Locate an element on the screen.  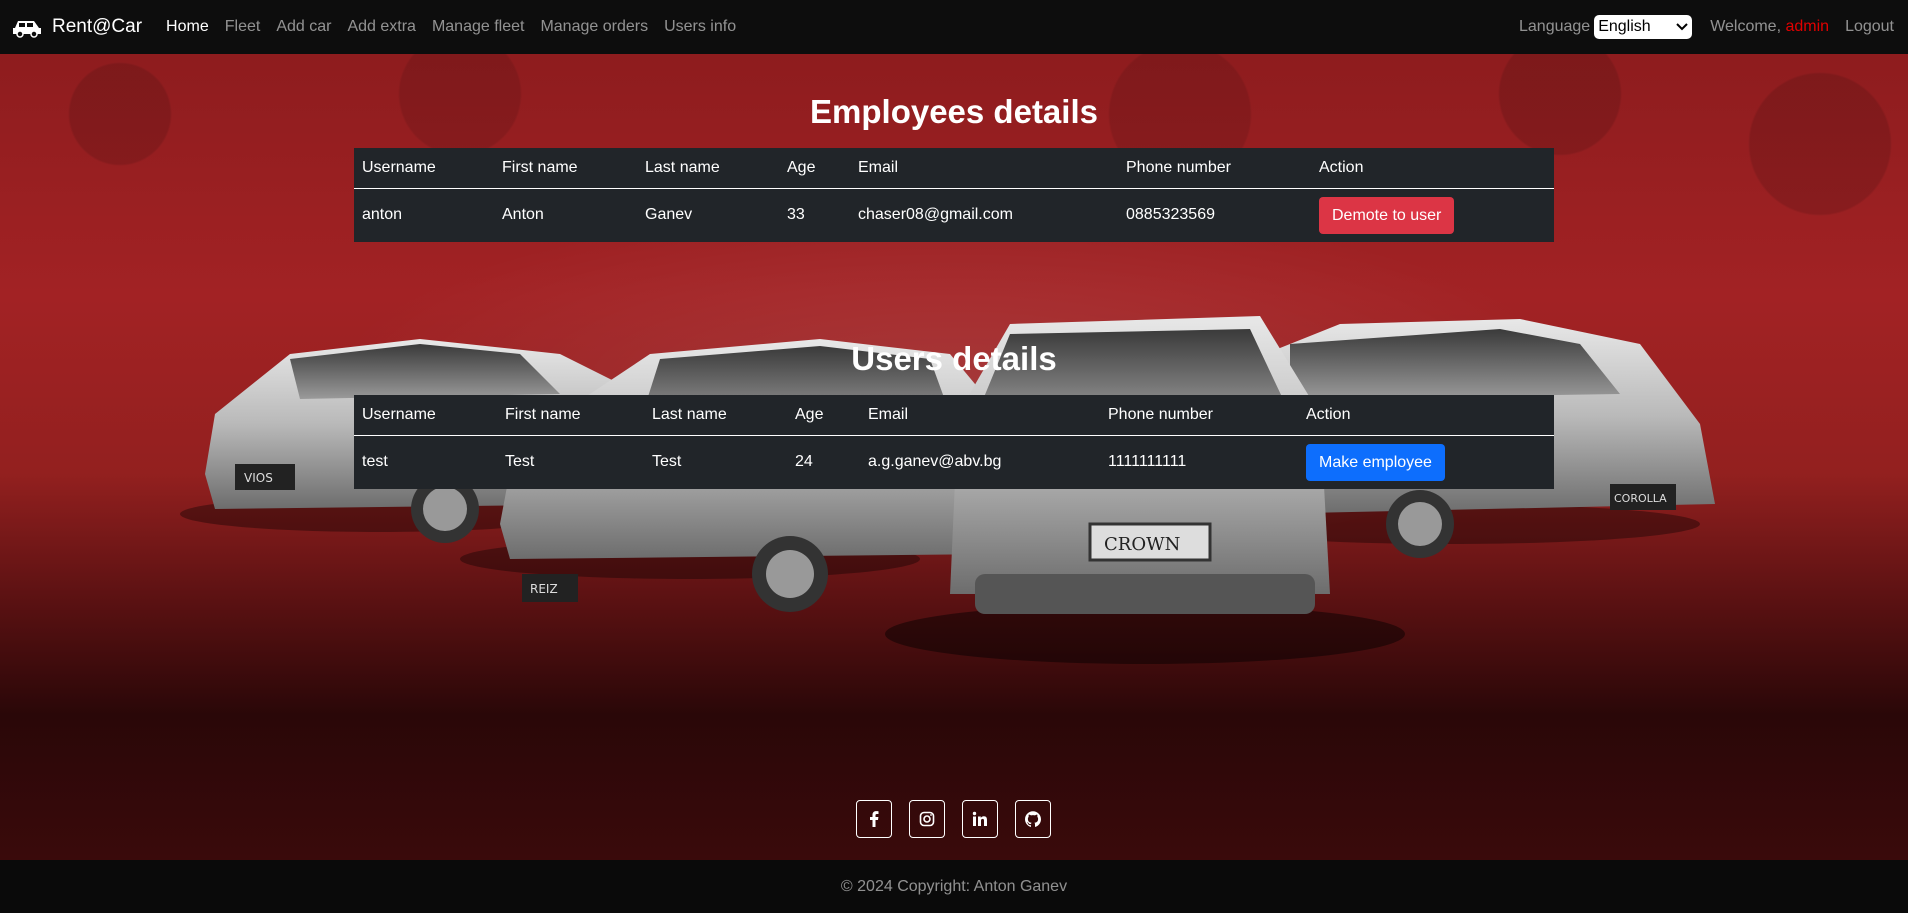
social-links is located at coordinates (953, 819).